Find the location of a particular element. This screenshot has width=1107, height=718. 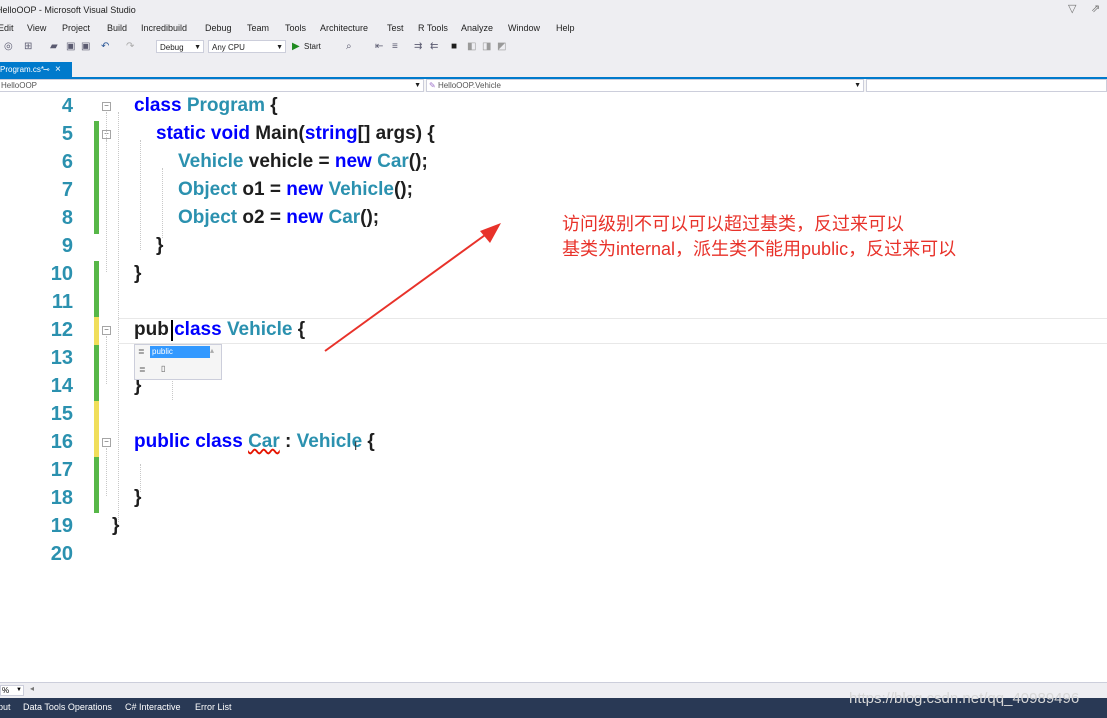

menu-rtools: R Tools is located at coordinates (433, 28).